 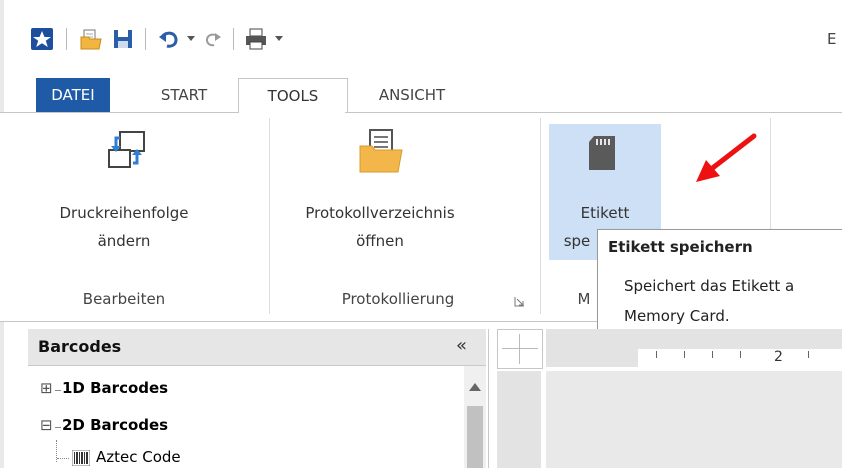 I want to click on tab-ansicht: ANSICHT, so click(x=412, y=95).